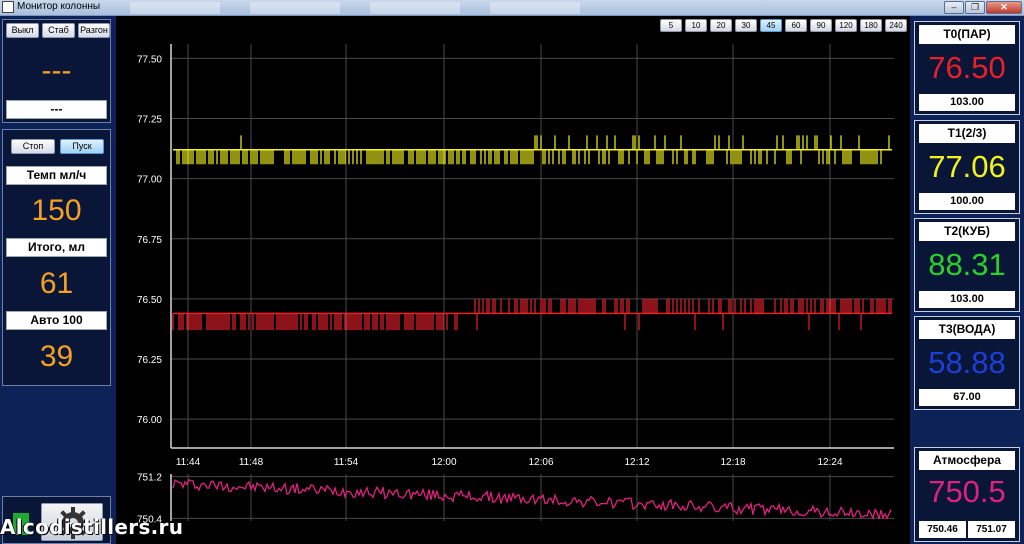 The width and height of the screenshot is (1024, 544). I want to click on pressure-name: Атмосфера, so click(967, 460).